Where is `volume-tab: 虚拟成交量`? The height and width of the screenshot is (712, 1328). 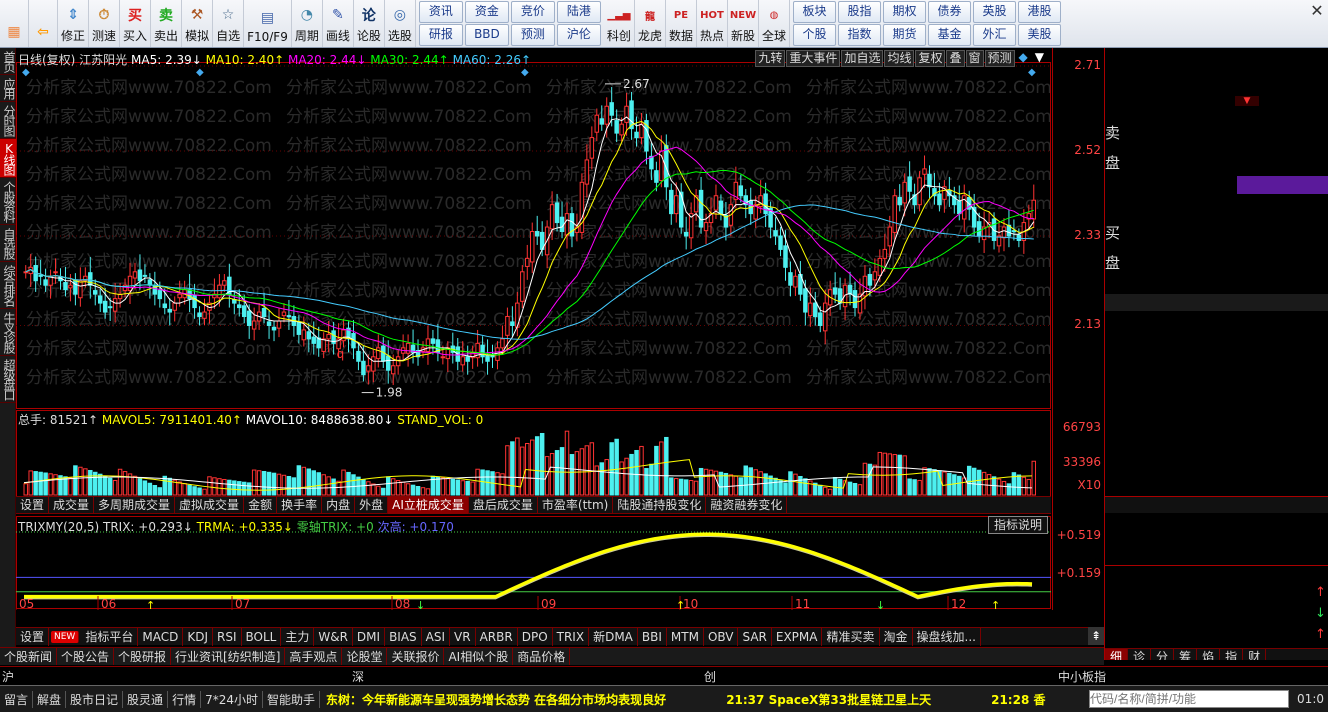 volume-tab: 虚拟成交量 is located at coordinates (210, 505).